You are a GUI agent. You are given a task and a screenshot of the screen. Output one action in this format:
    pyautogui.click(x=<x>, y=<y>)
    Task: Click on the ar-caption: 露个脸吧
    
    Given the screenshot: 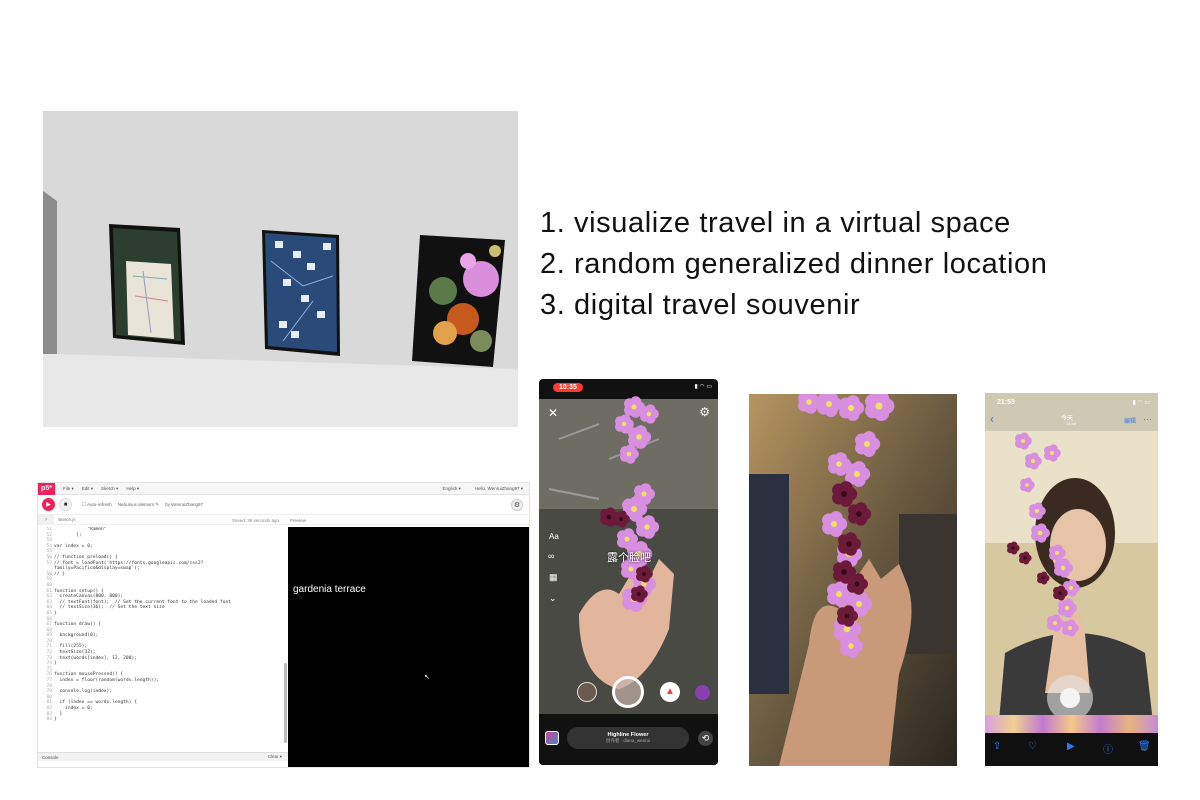 What is the action you would take?
    pyautogui.click(x=629, y=558)
    